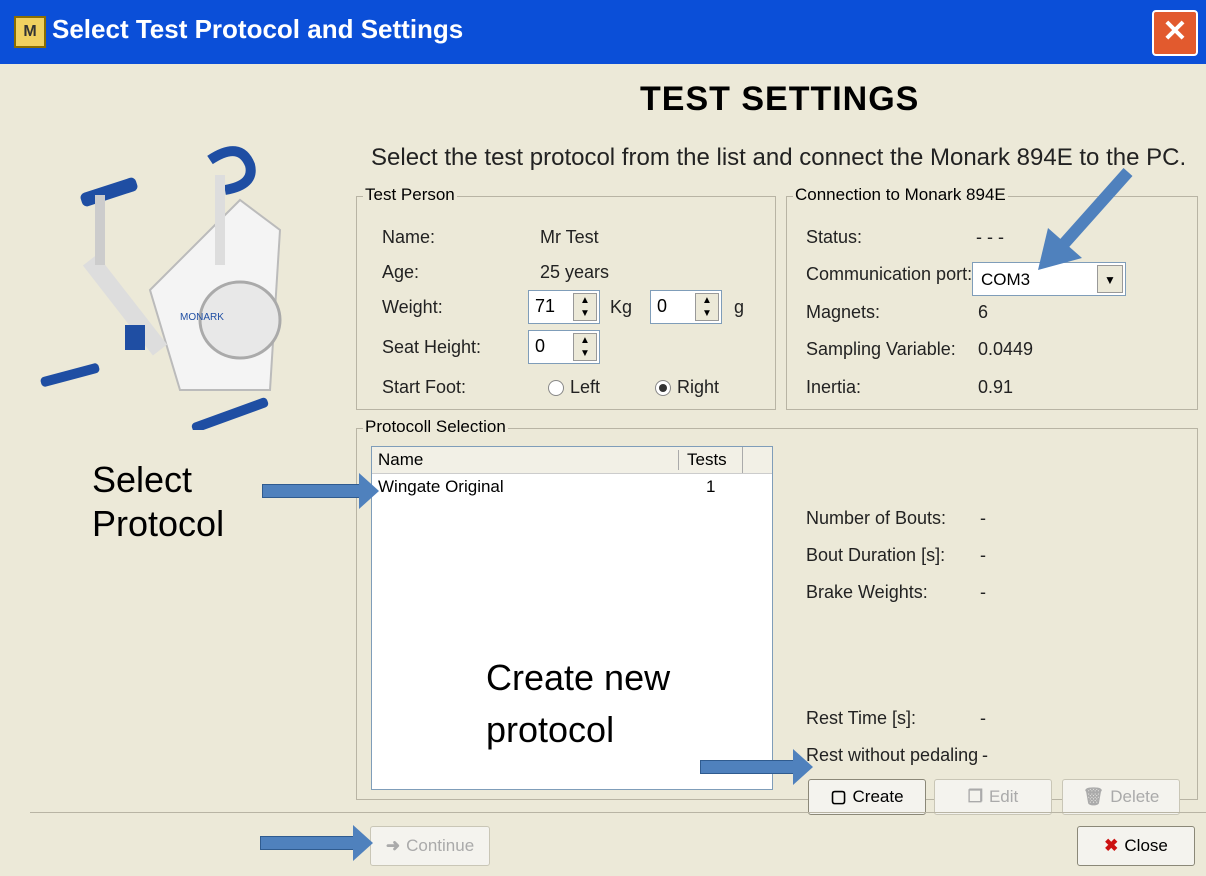  I want to click on inertia-label: Inertia:, so click(834, 387).